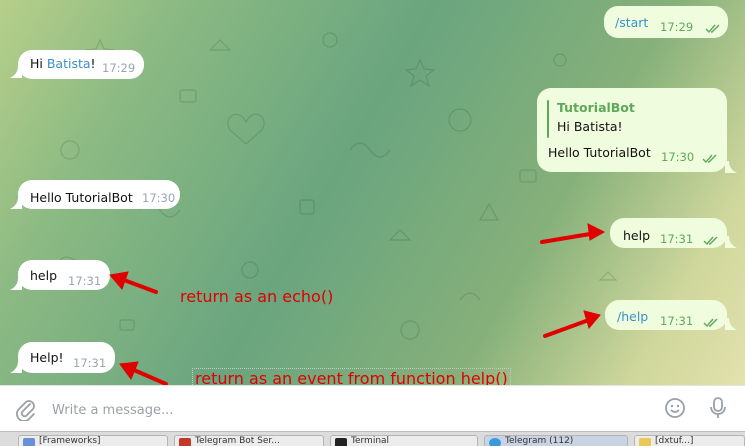  I want to click on taskbar-item-other: [dxtuf...], so click(689, 440).